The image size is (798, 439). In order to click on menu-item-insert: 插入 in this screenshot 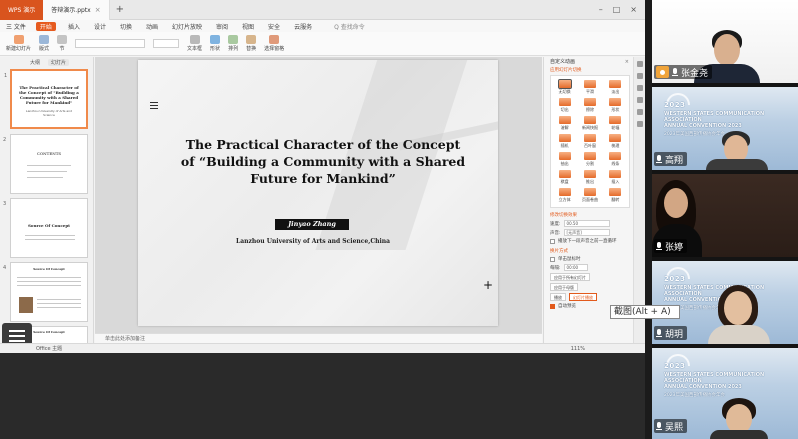, I will do `click(74, 26)`.